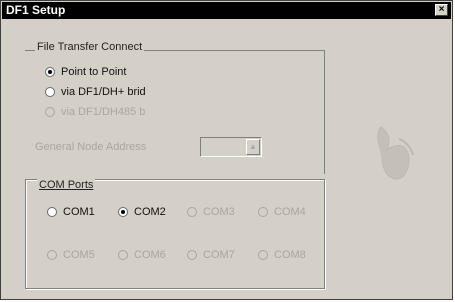  I want to click on radio-label: COM4, so click(290, 212).